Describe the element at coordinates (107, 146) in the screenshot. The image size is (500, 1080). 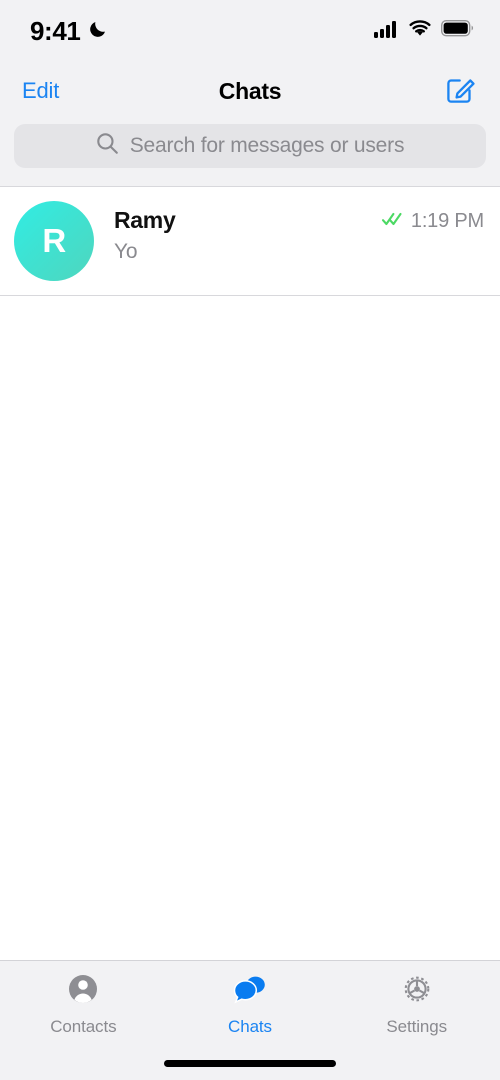
I see `search-icon` at that location.